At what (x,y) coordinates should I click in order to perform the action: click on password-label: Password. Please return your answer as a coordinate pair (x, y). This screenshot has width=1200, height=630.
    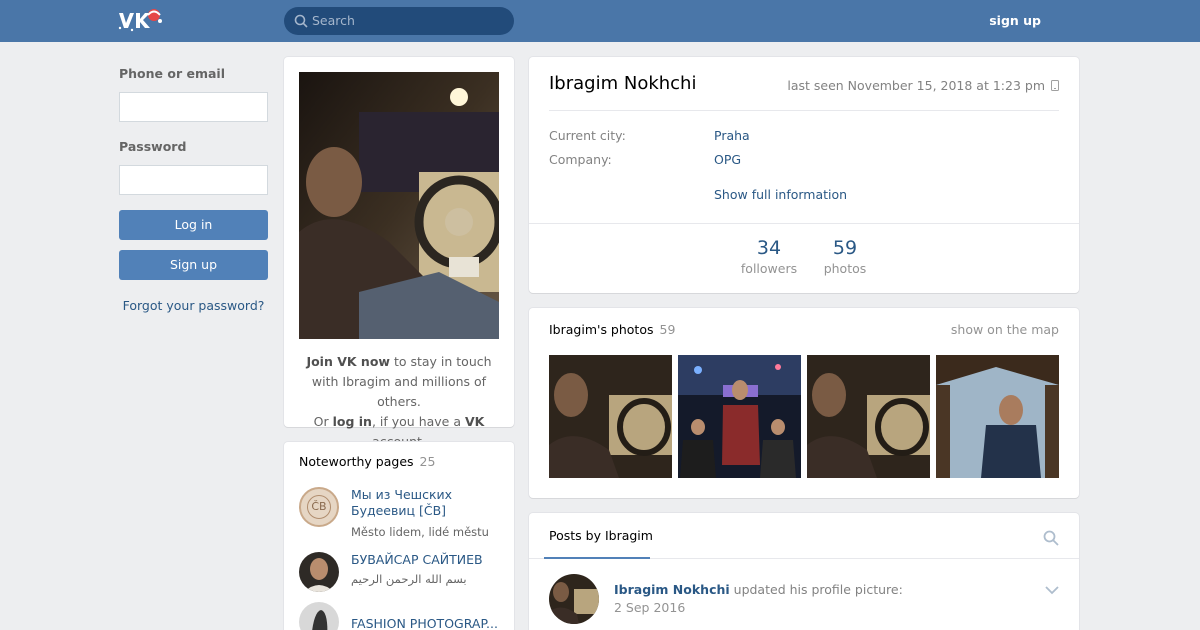
    Looking at the image, I should click on (153, 146).